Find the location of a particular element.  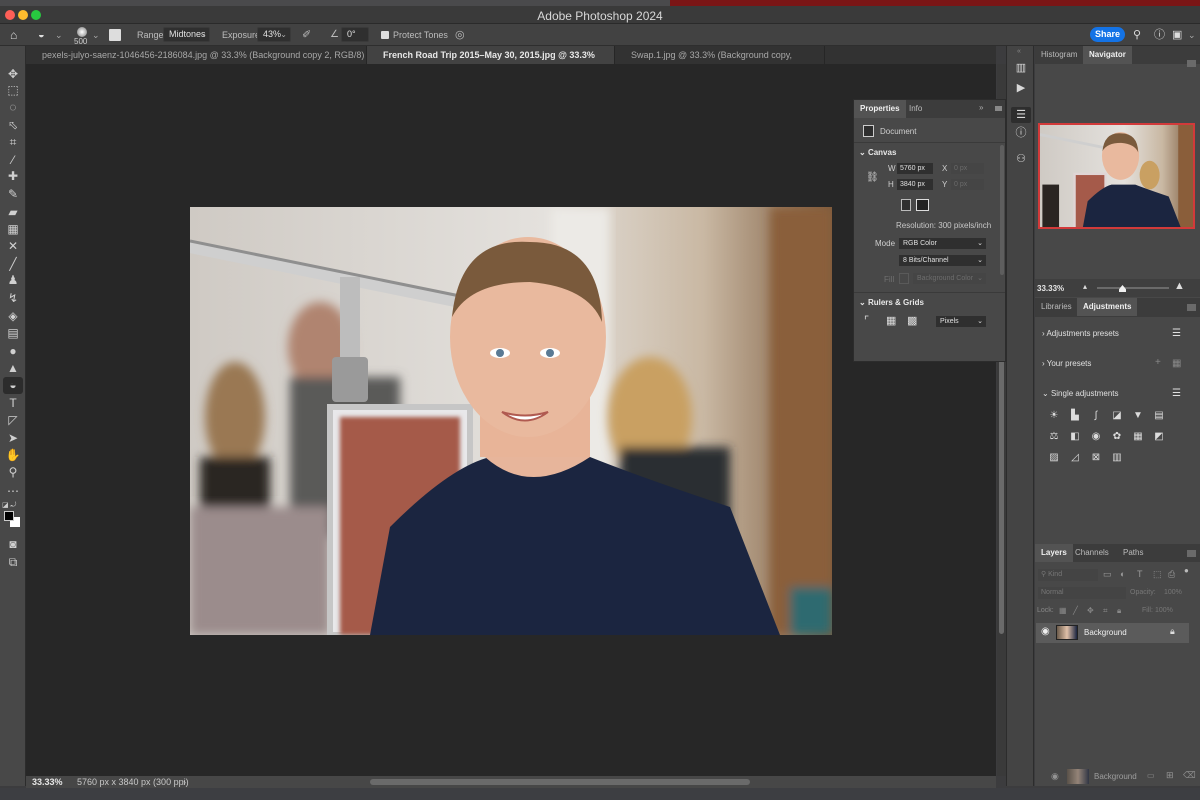

clone-stamp-tool: ♟ is located at coordinates (13, 280).